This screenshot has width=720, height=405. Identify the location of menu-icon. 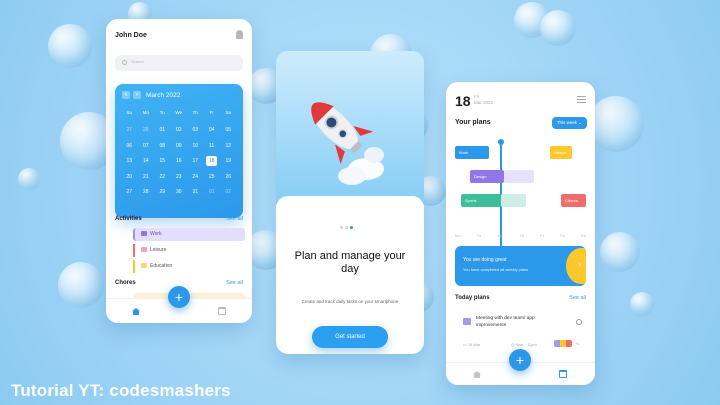
(581, 99).